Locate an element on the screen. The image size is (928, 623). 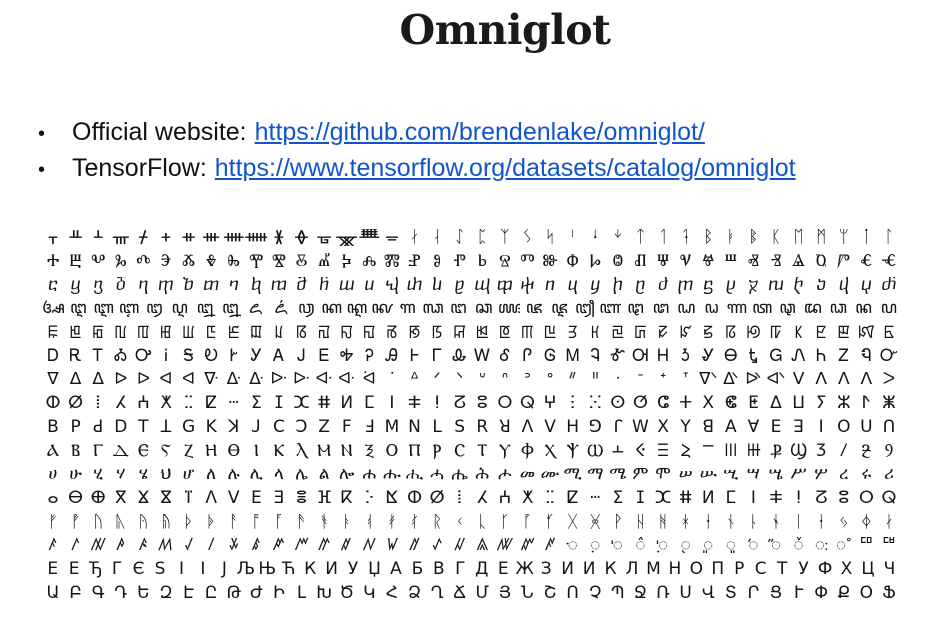
character-glyph: ⴆ is located at coordinates (188, 285).